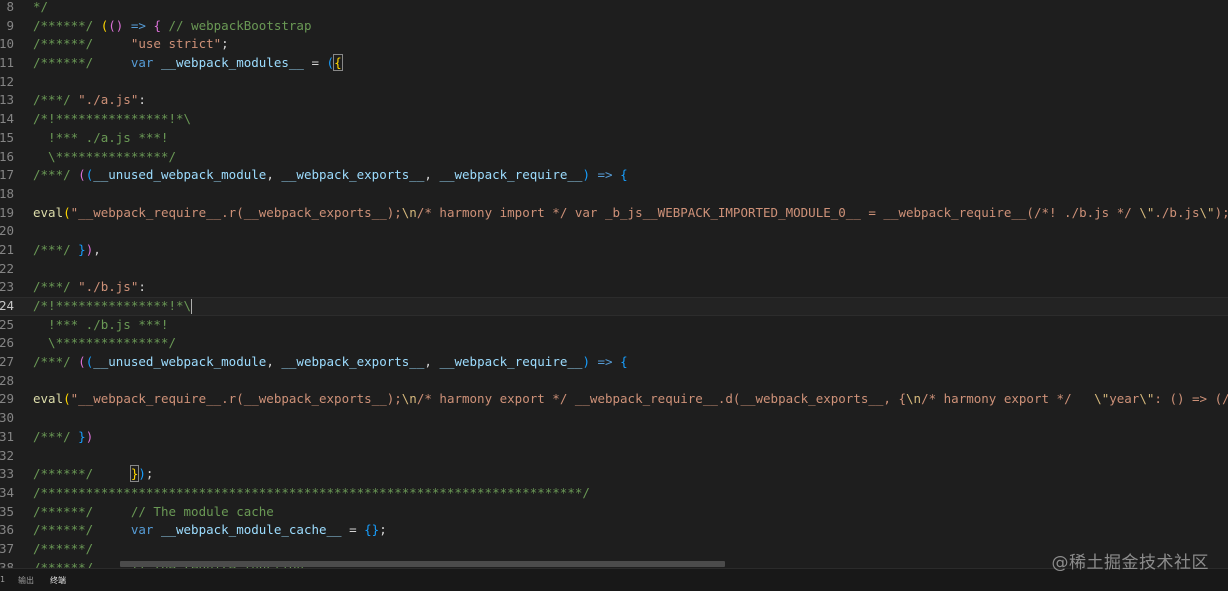 This screenshot has width=1228, height=591. Describe the element at coordinates (7, 119) in the screenshot. I see `line-number: 14` at that location.